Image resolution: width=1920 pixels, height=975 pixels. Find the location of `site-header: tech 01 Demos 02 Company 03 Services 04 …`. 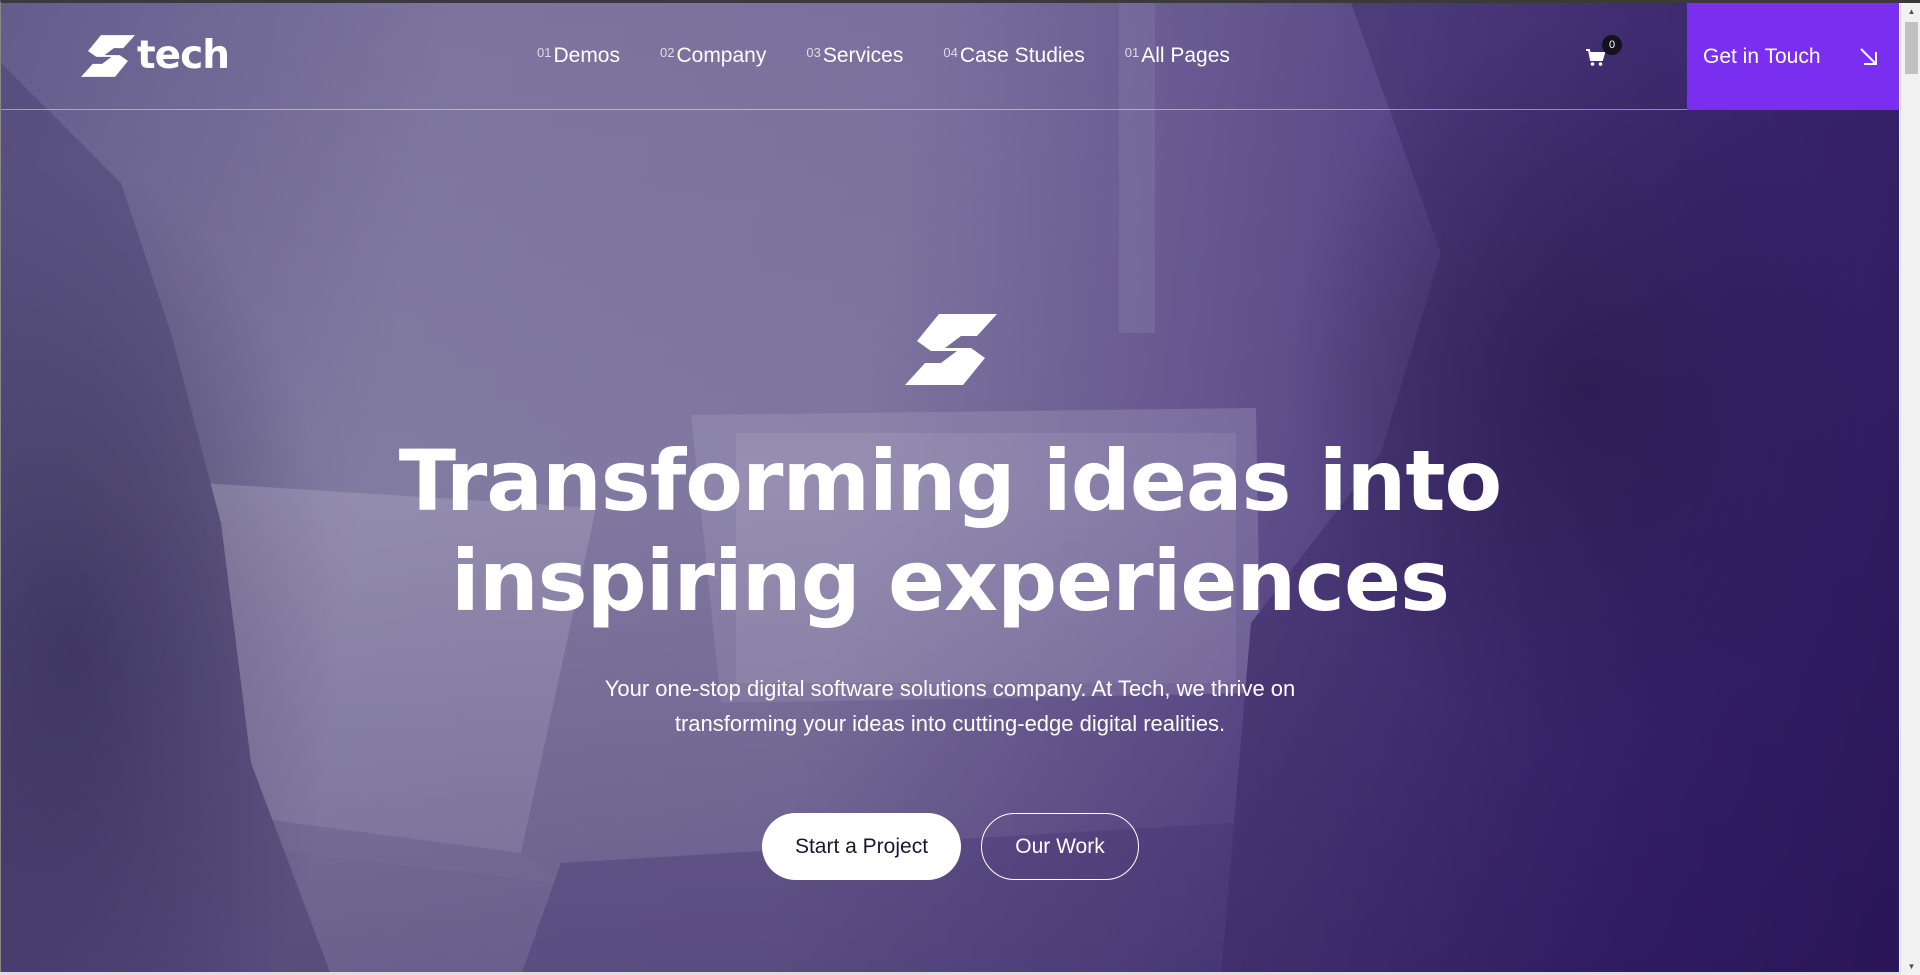

site-header: tech 01 Demos 02 Company 03 Services 04 … is located at coordinates (950, 56).